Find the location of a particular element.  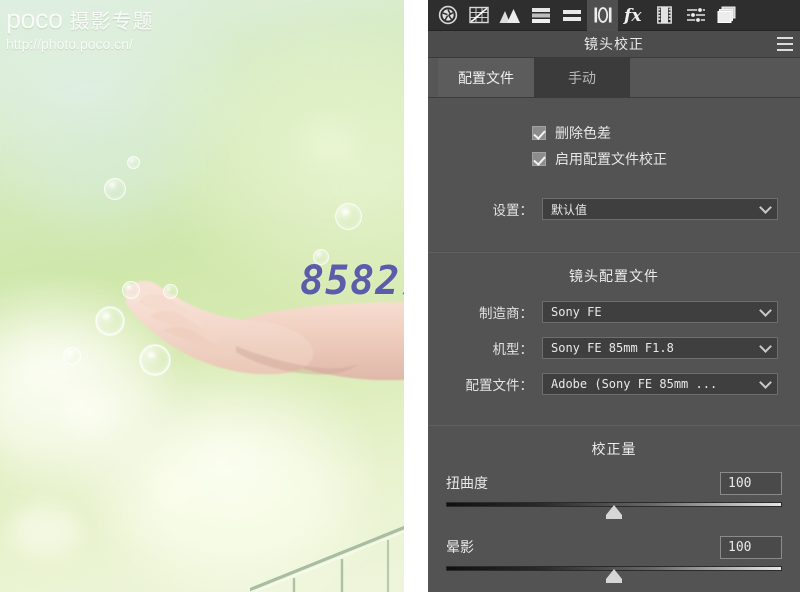

checkbox-group: 删除色差 启用配置文件校正 is located at coordinates (614, 135).